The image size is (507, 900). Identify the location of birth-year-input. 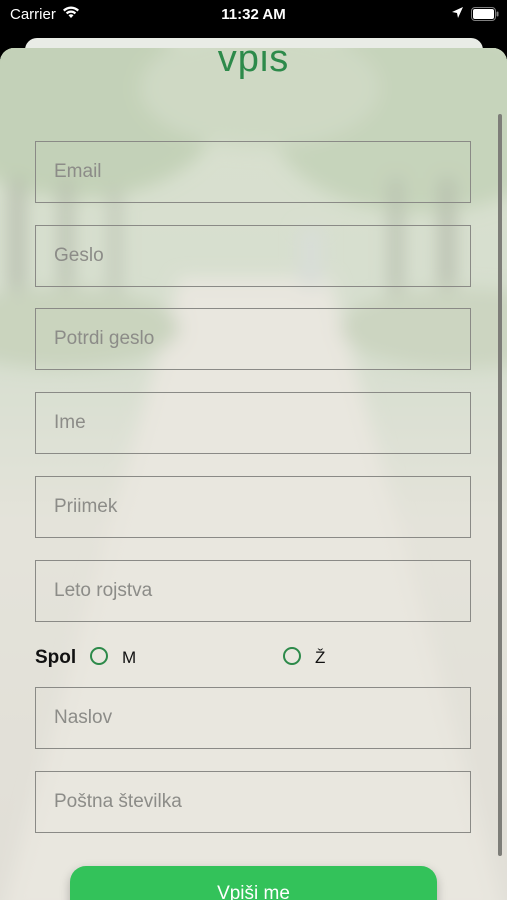
(253, 591).